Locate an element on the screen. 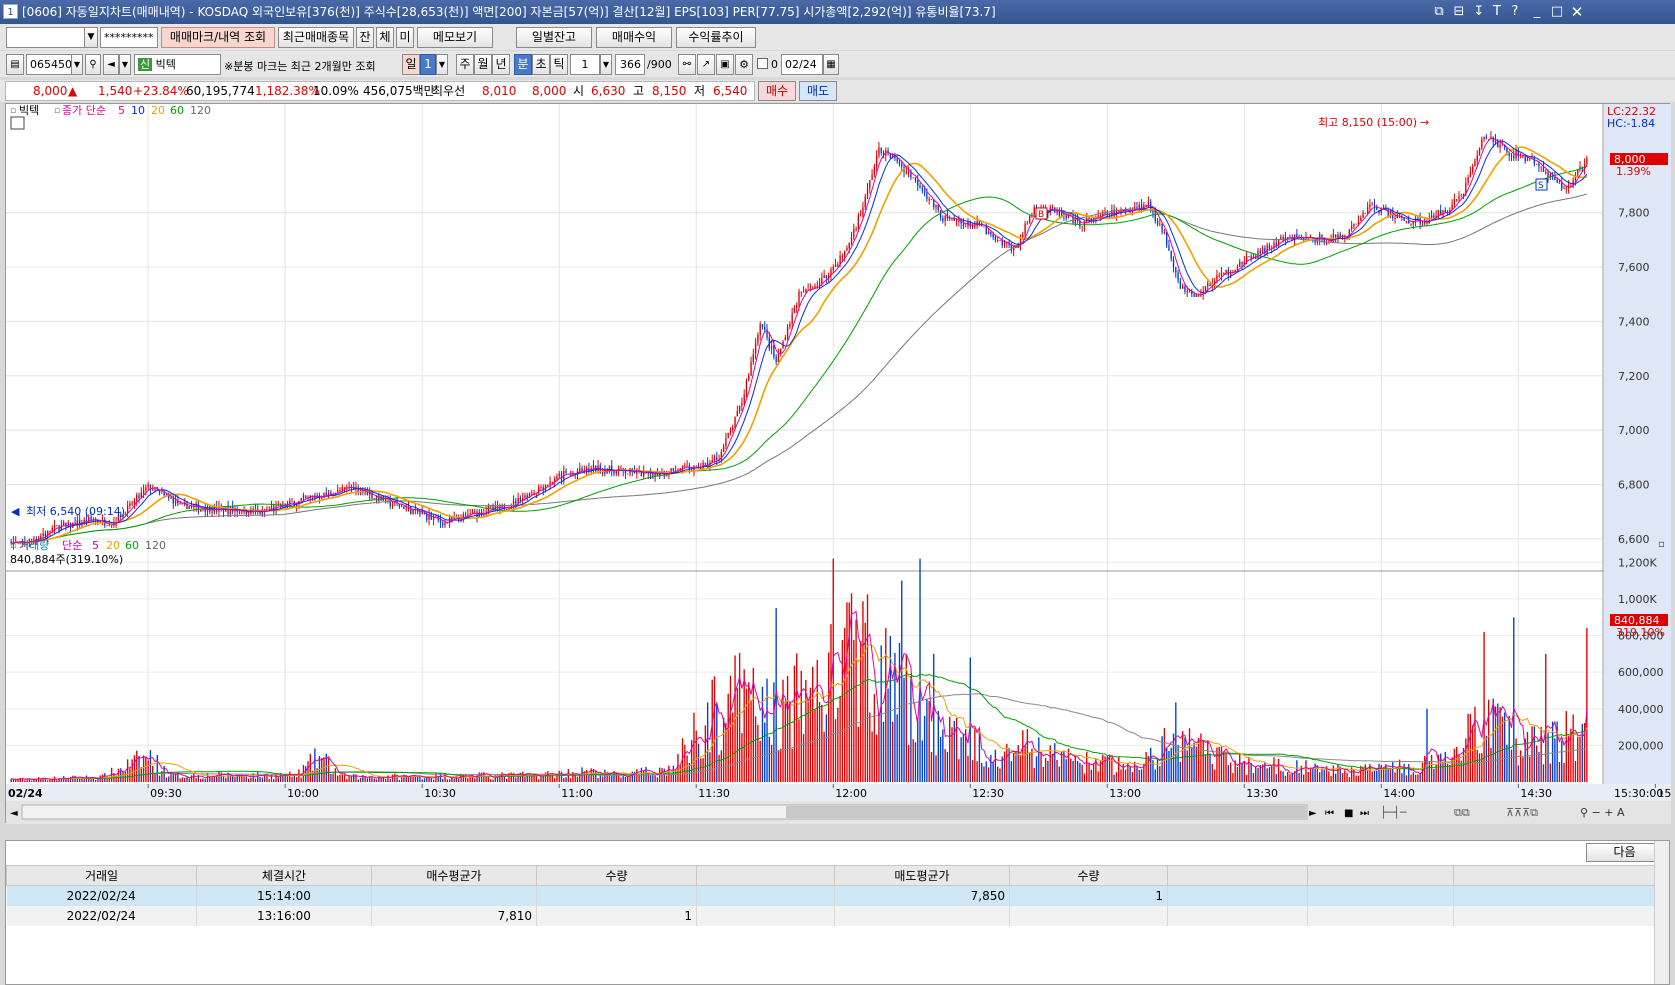 The image size is (1675, 985). date-input: 02/24 is located at coordinates (802, 64).